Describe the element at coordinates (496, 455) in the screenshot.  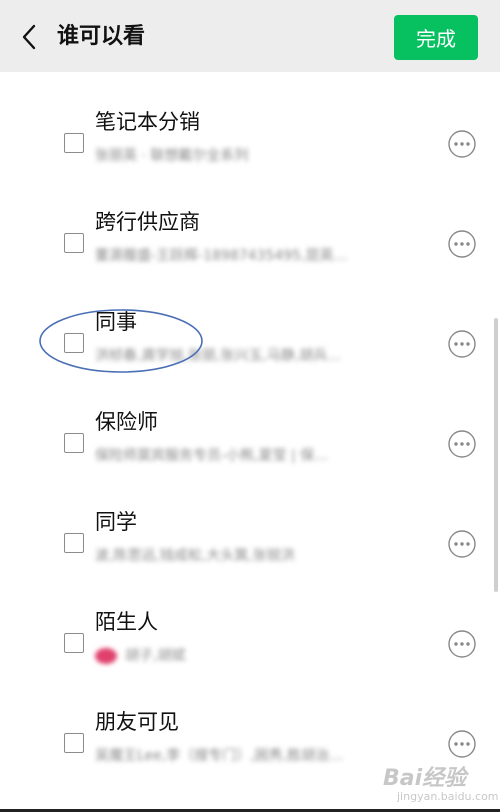
I see `scrollbar` at that location.